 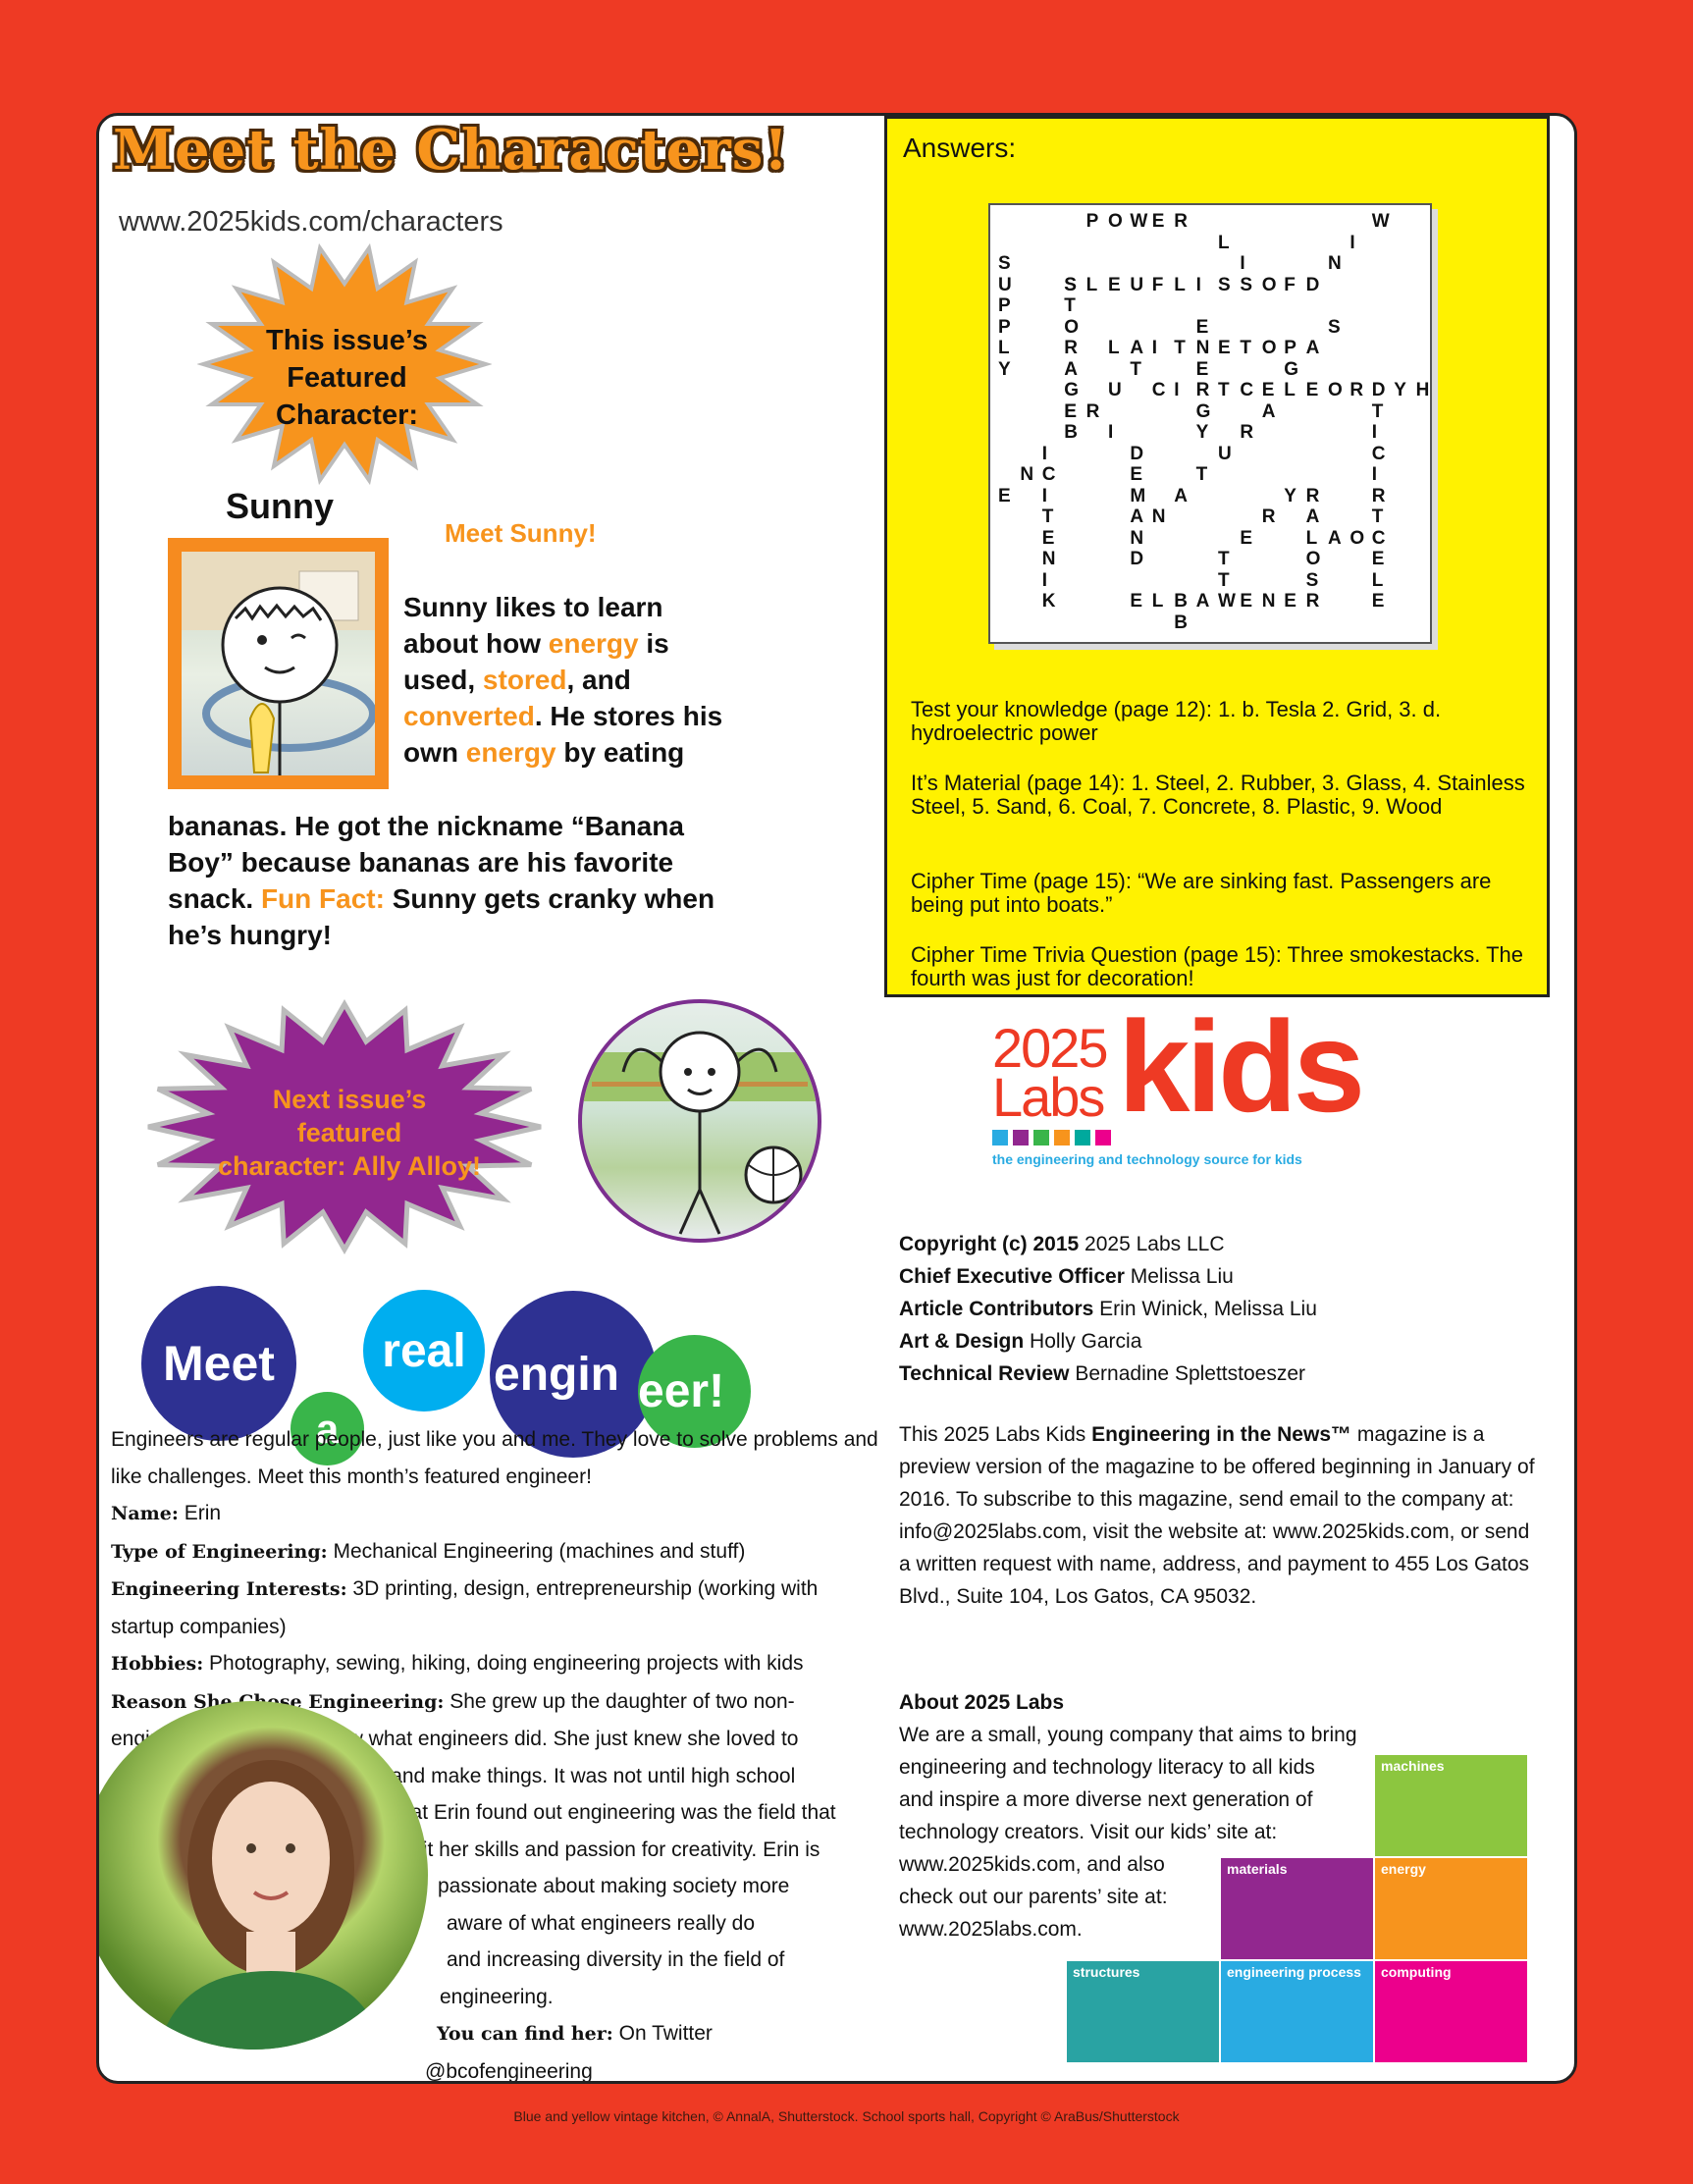 I want to click on tile-computing: computing, so click(x=1451, y=2011).